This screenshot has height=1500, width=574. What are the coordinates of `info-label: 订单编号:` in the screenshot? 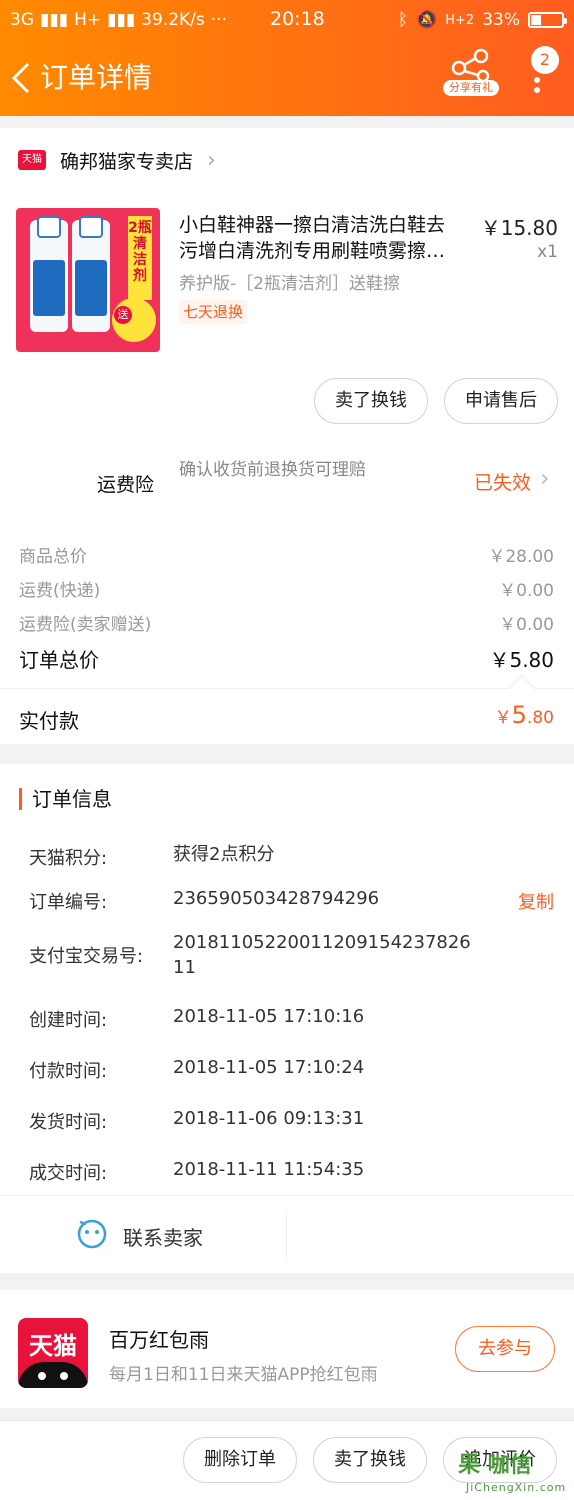 It's located at (68, 902).